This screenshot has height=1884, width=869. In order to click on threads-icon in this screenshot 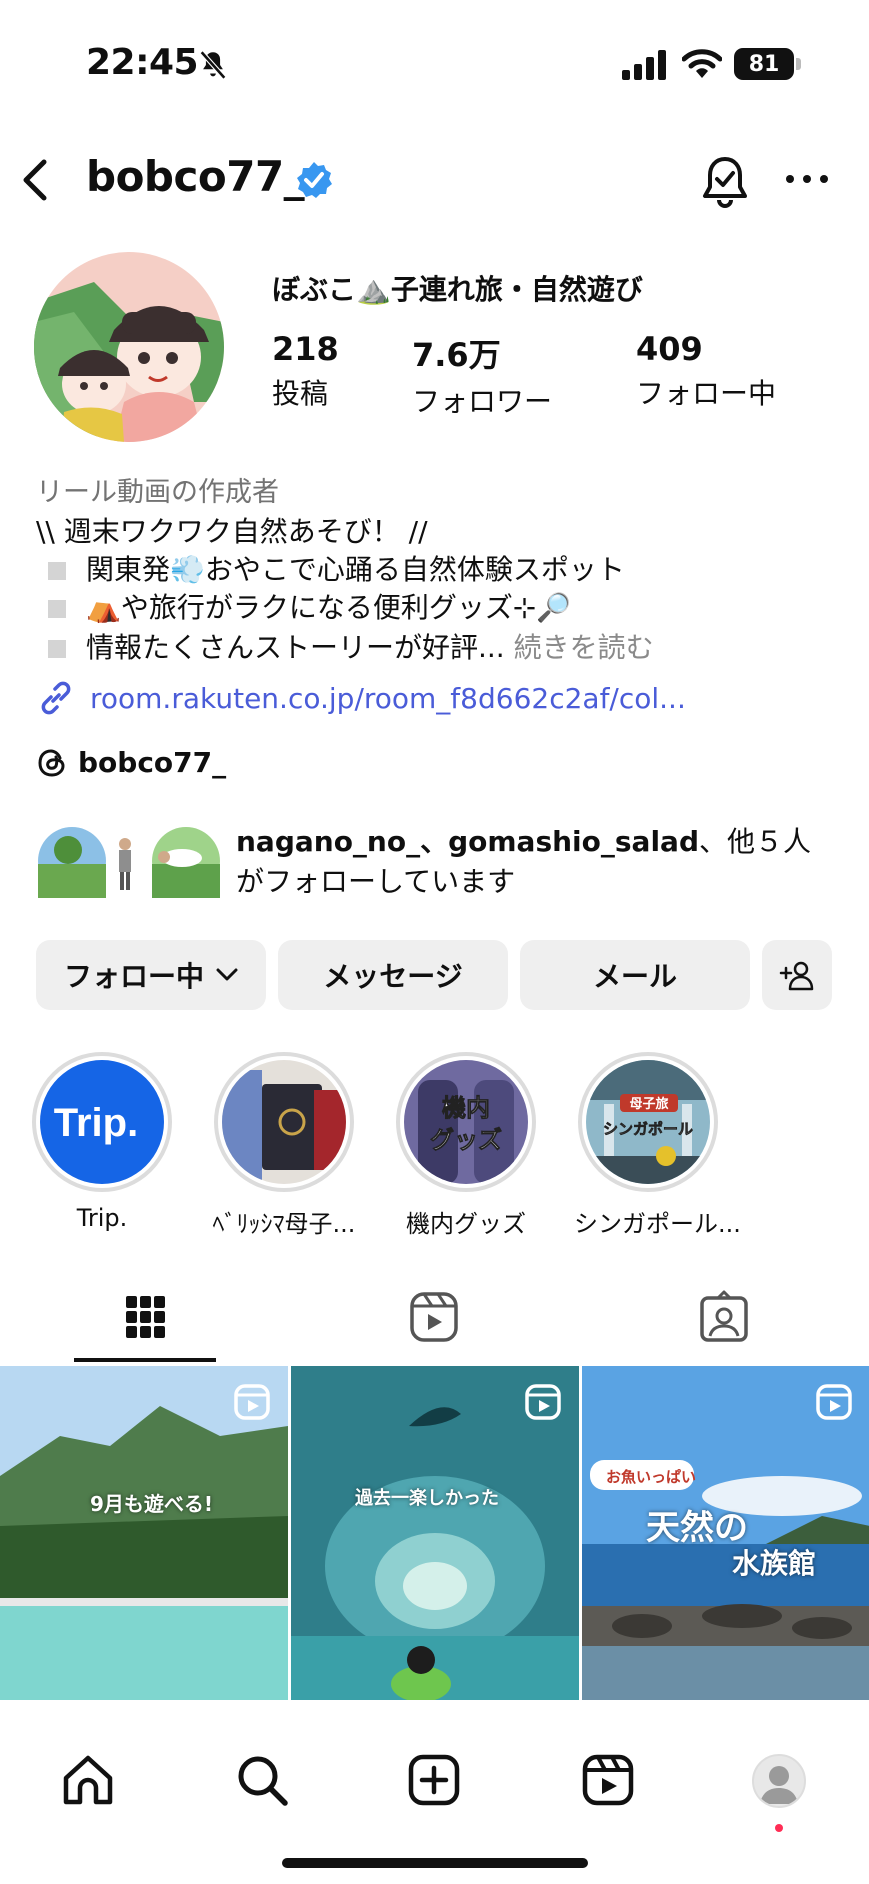, I will do `click(51, 762)`.